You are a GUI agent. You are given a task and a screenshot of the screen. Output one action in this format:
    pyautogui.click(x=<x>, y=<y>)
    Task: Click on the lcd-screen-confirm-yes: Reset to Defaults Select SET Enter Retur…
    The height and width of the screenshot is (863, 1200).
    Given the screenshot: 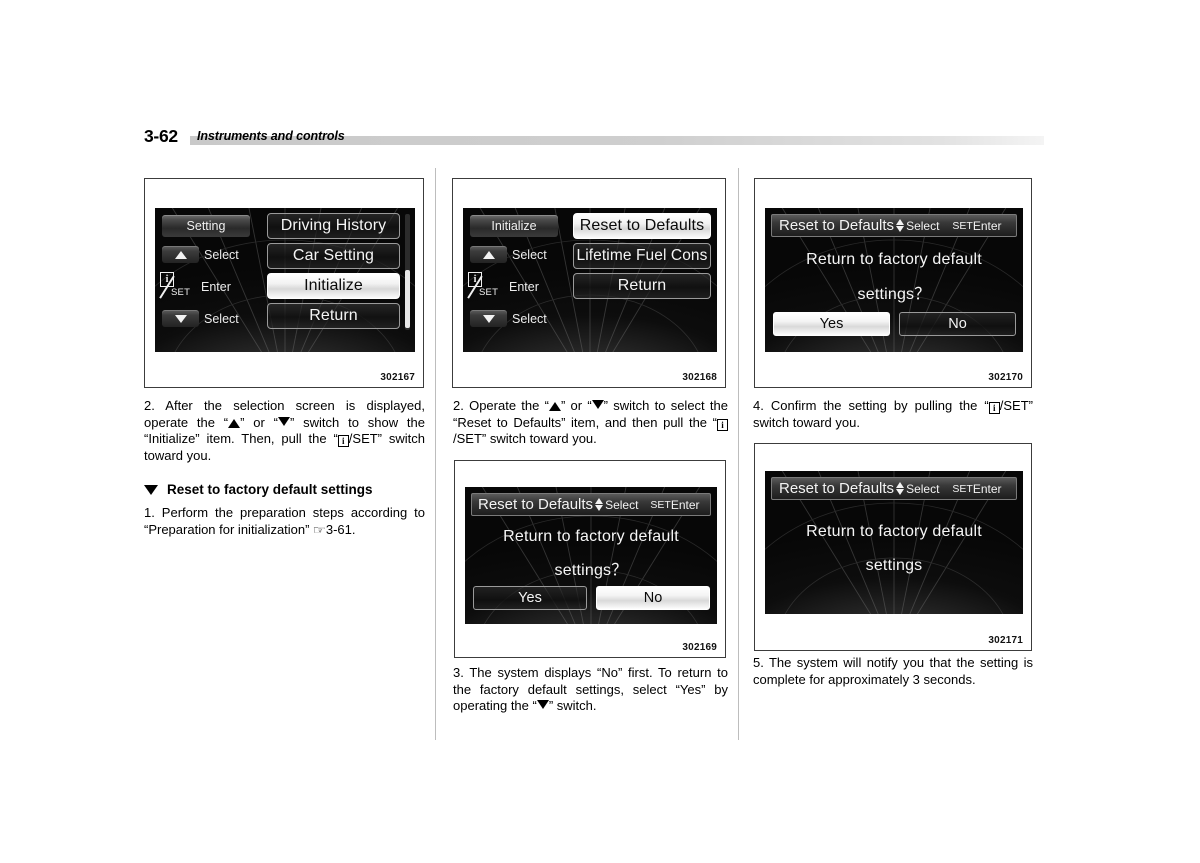 What is the action you would take?
    pyautogui.click(x=894, y=280)
    